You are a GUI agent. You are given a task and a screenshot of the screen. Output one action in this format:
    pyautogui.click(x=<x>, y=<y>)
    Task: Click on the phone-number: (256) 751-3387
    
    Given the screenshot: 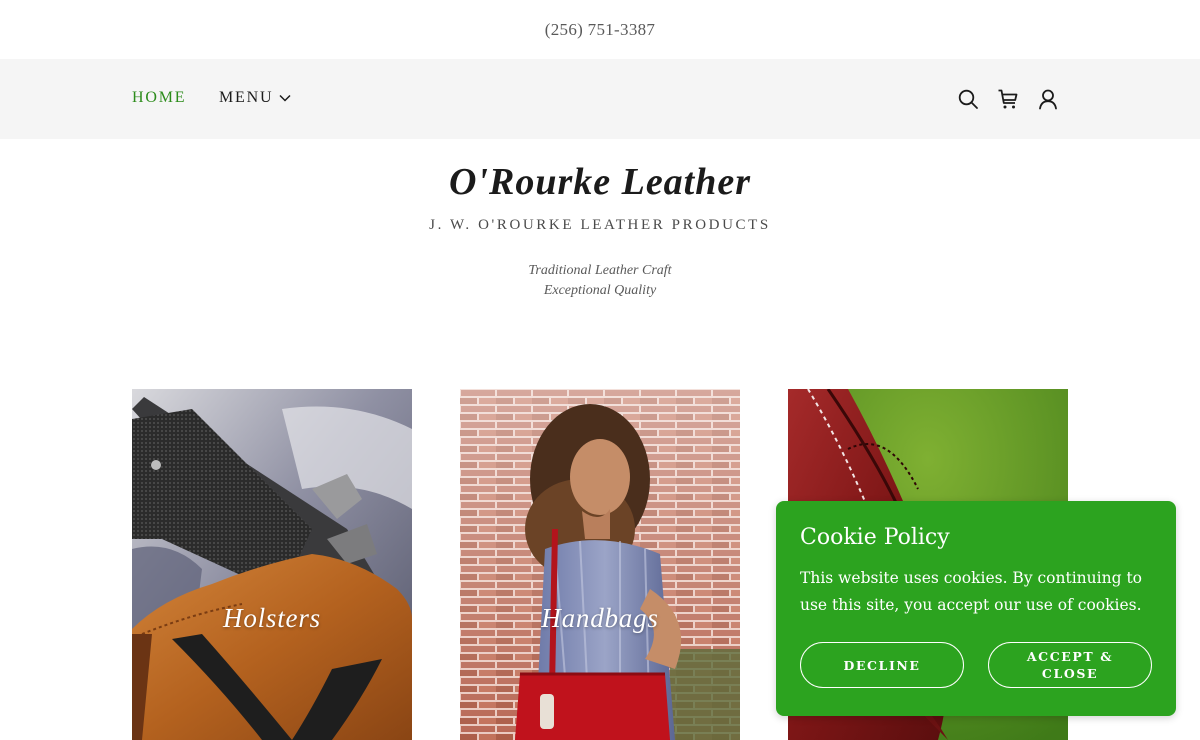 What is the action you would take?
    pyautogui.click(x=600, y=30)
    